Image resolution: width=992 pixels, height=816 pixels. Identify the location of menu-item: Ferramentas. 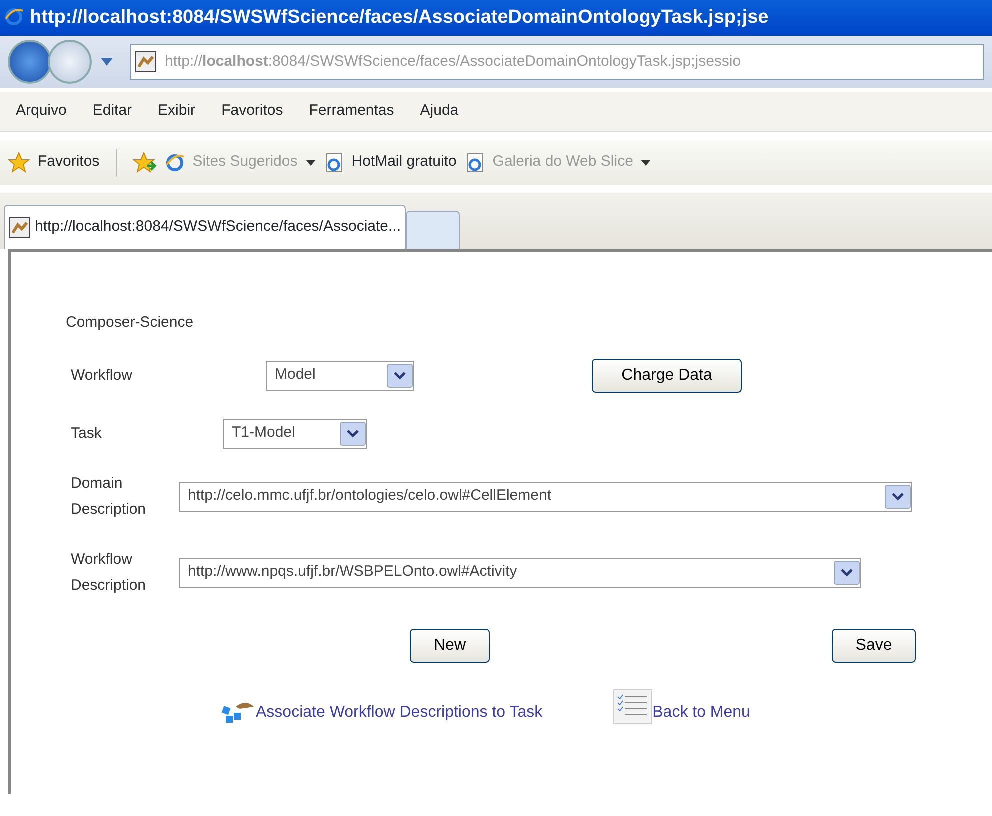
(351, 111).